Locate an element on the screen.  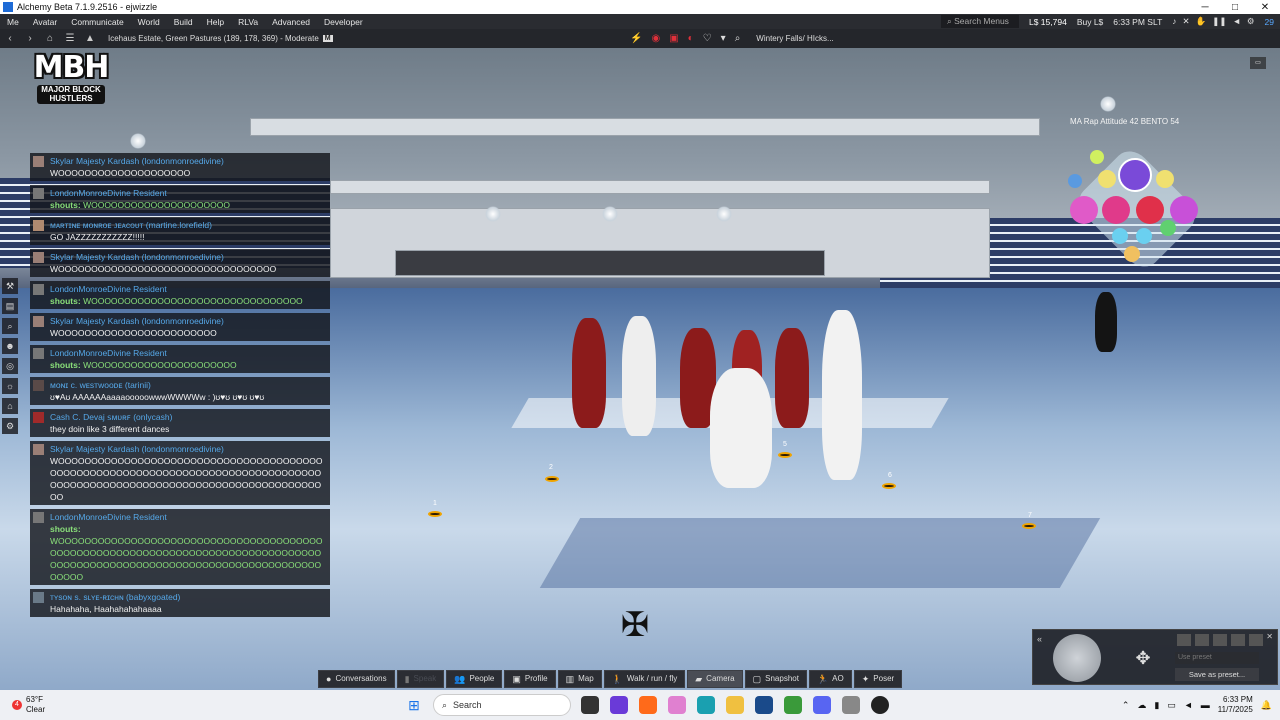
close-button: ✕ is located at coordinates (1265, 7).